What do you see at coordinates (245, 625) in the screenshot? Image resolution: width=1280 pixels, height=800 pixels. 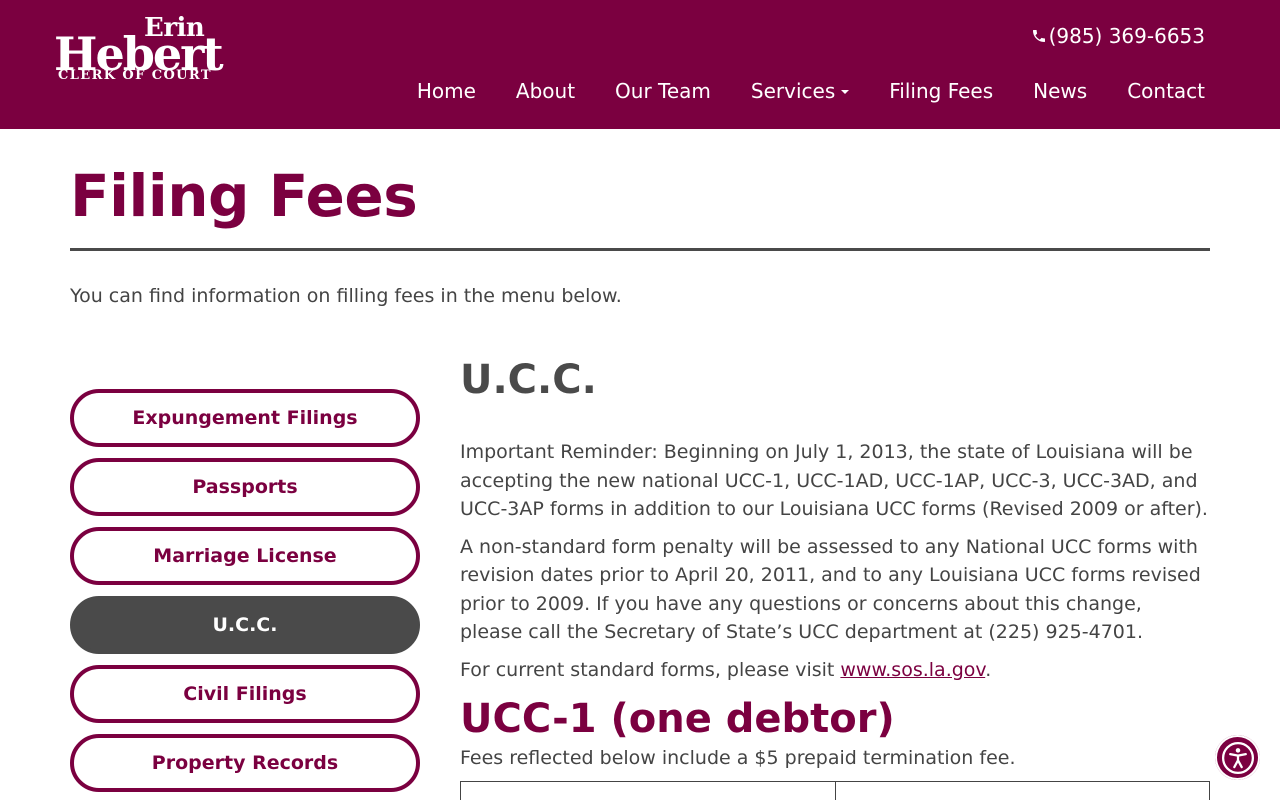 I see `menu-ucc: U.C.C.` at bounding box center [245, 625].